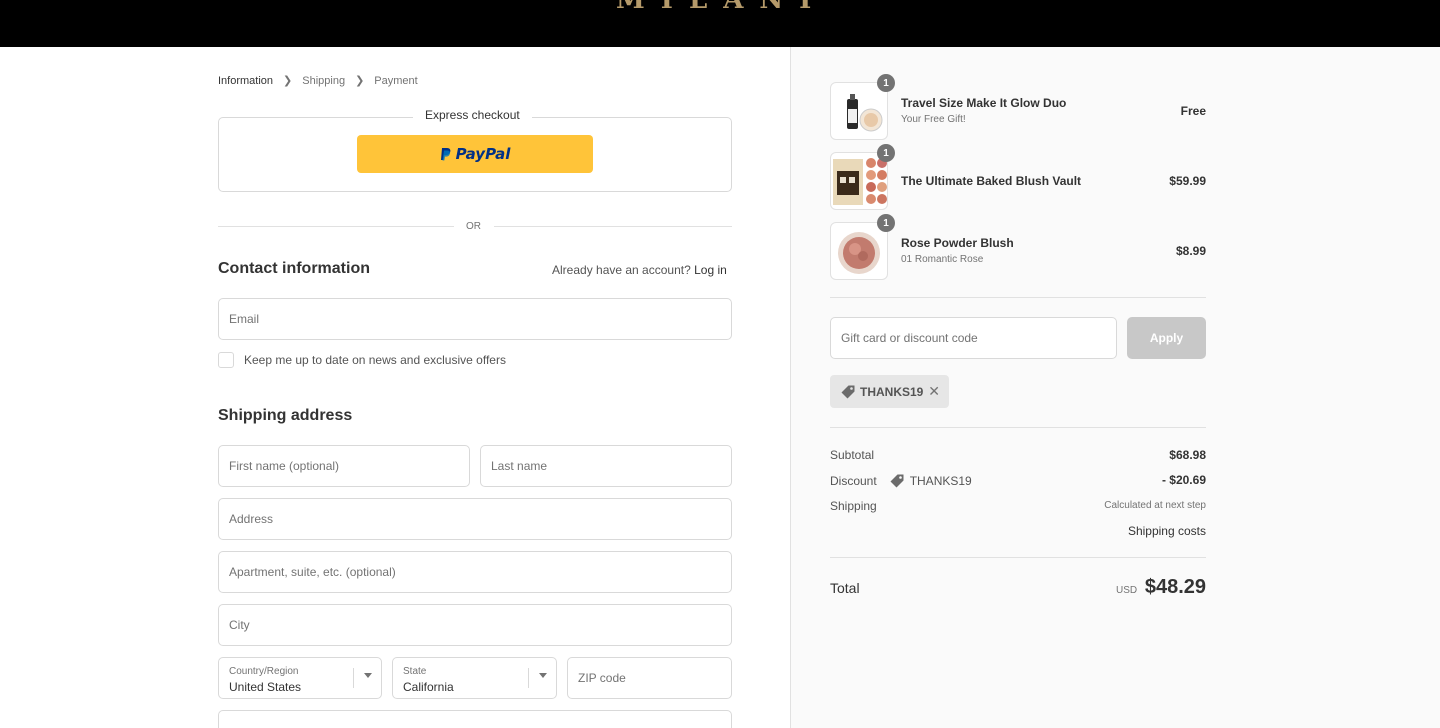 This screenshot has width=1440, height=728. I want to click on address-field, so click(475, 519).